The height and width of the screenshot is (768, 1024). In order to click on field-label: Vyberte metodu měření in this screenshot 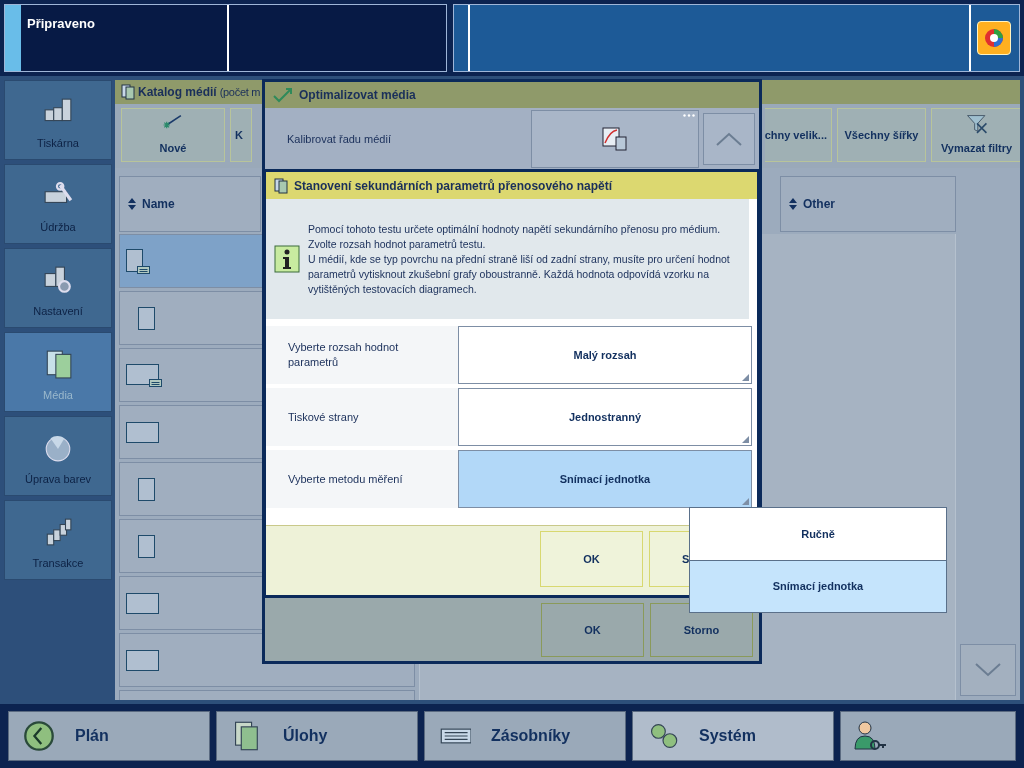, I will do `click(345, 479)`.